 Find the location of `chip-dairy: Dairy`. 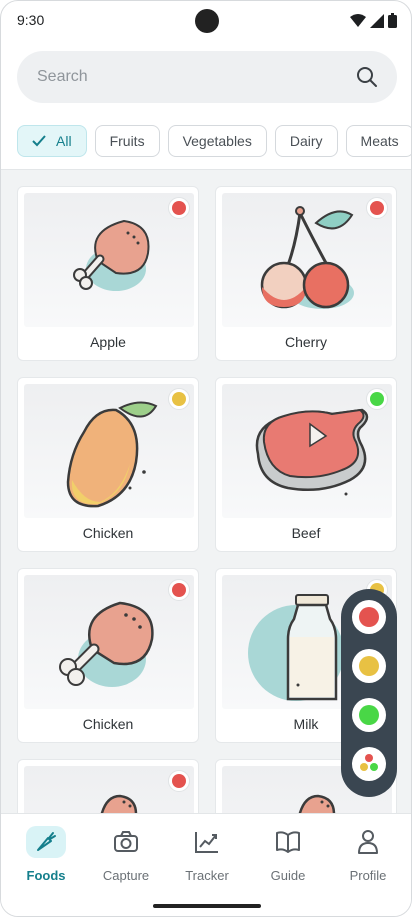

chip-dairy: Dairy is located at coordinates (306, 141).